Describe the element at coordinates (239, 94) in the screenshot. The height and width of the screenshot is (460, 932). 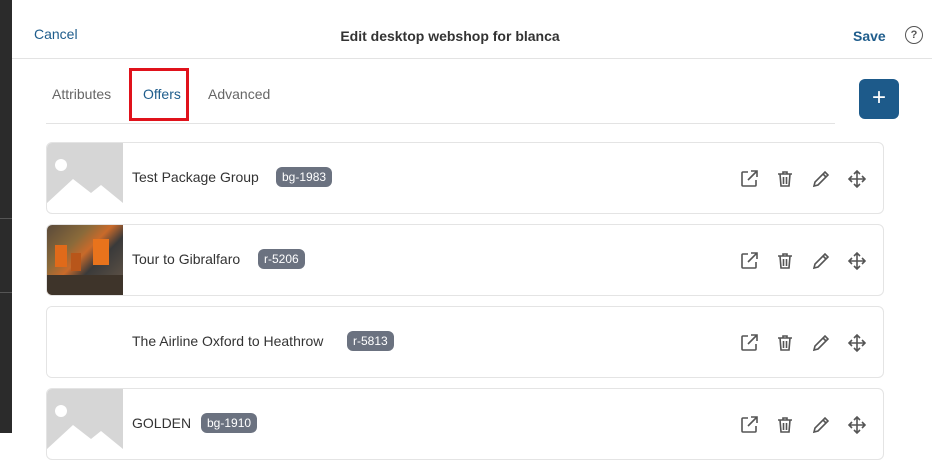
I see `tab-advanced: Advanced` at that location.